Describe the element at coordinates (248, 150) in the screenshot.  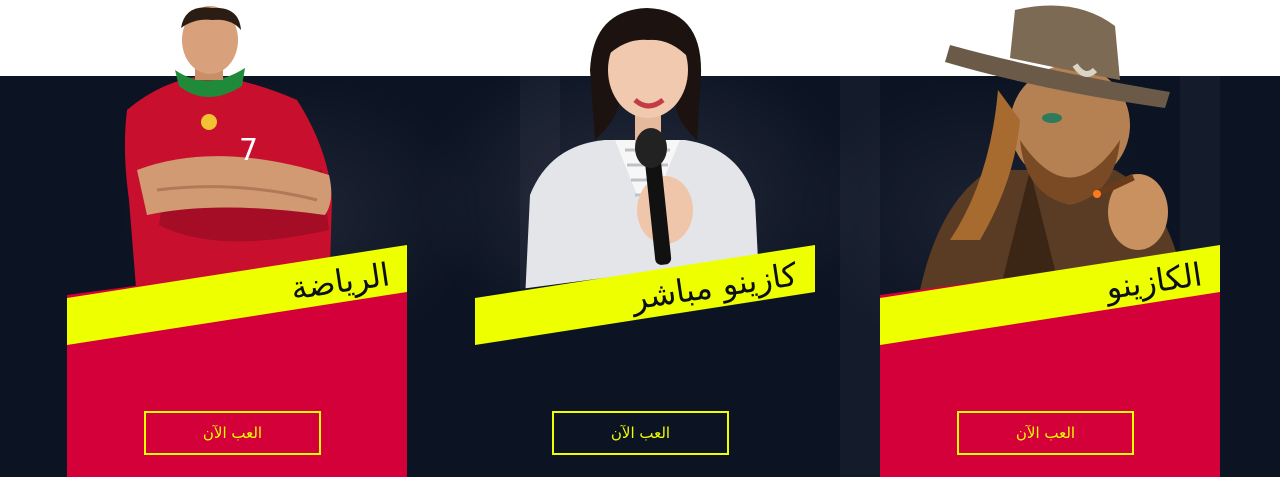
I see `svg-text: 7` at that location.